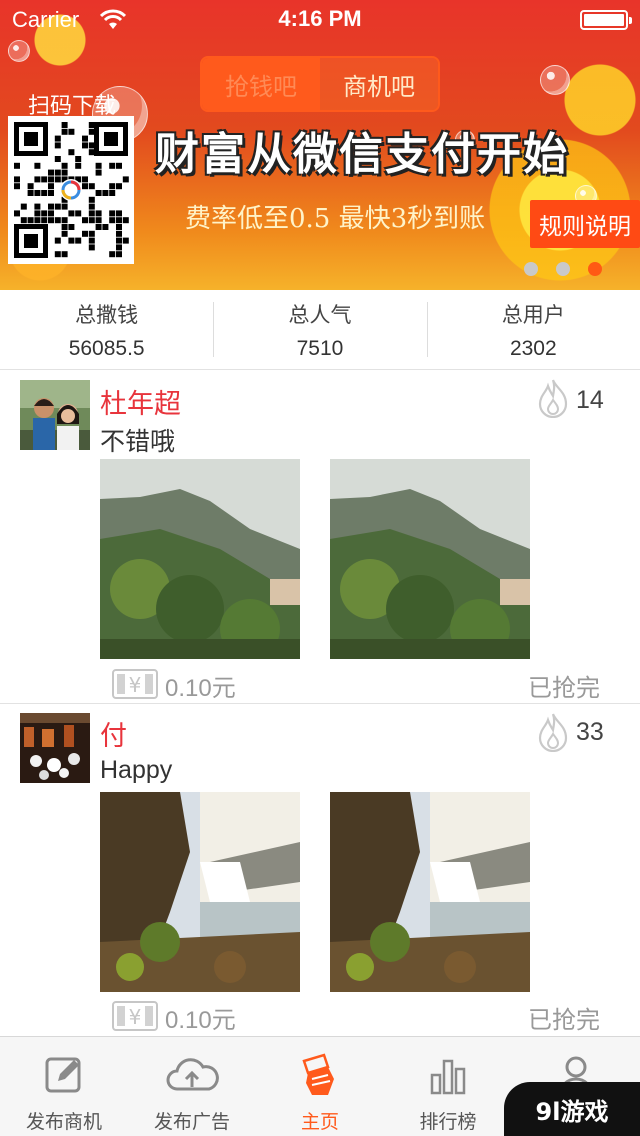  What do you see at coordinates (590, 400) in the screenshot?
I see `heat-count: 14` at bounding box center [590, 400].